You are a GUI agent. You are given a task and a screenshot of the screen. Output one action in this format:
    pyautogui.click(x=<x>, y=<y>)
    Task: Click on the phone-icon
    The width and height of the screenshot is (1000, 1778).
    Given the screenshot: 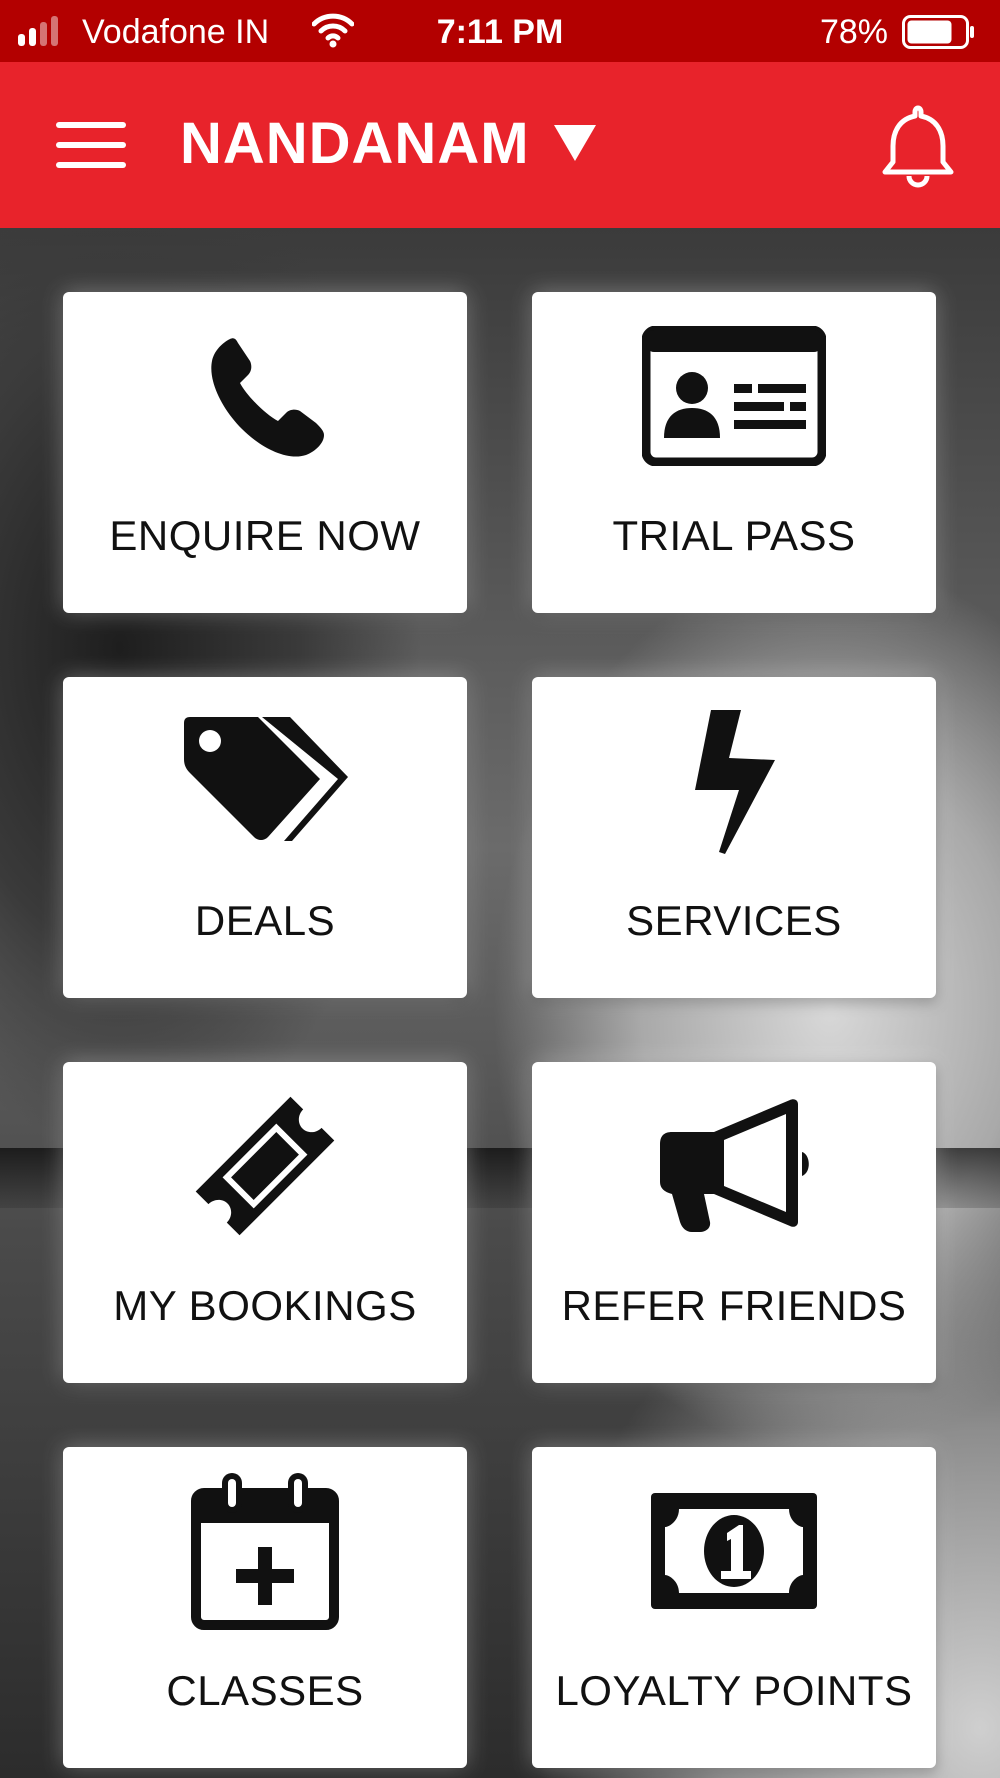 What is the action you would take?
    pyautogui.click(x=267, y=397)
    